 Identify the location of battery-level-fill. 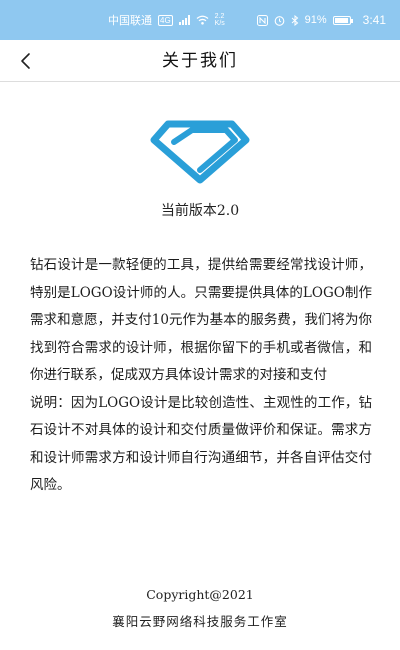
(341, 20).